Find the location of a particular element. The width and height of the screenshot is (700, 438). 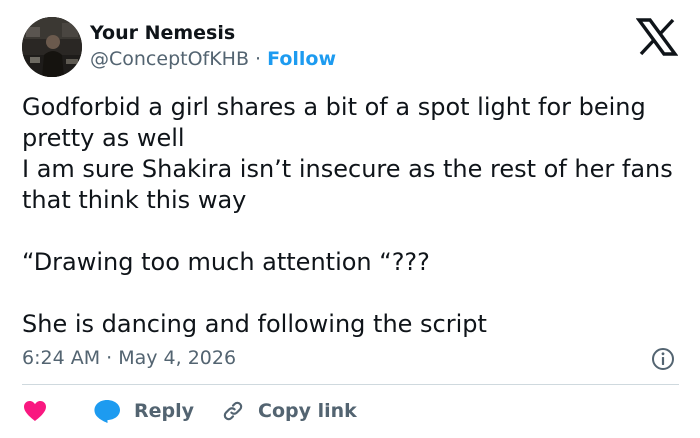

display-name: Your Nemesis is located at coordinates (162, 33).